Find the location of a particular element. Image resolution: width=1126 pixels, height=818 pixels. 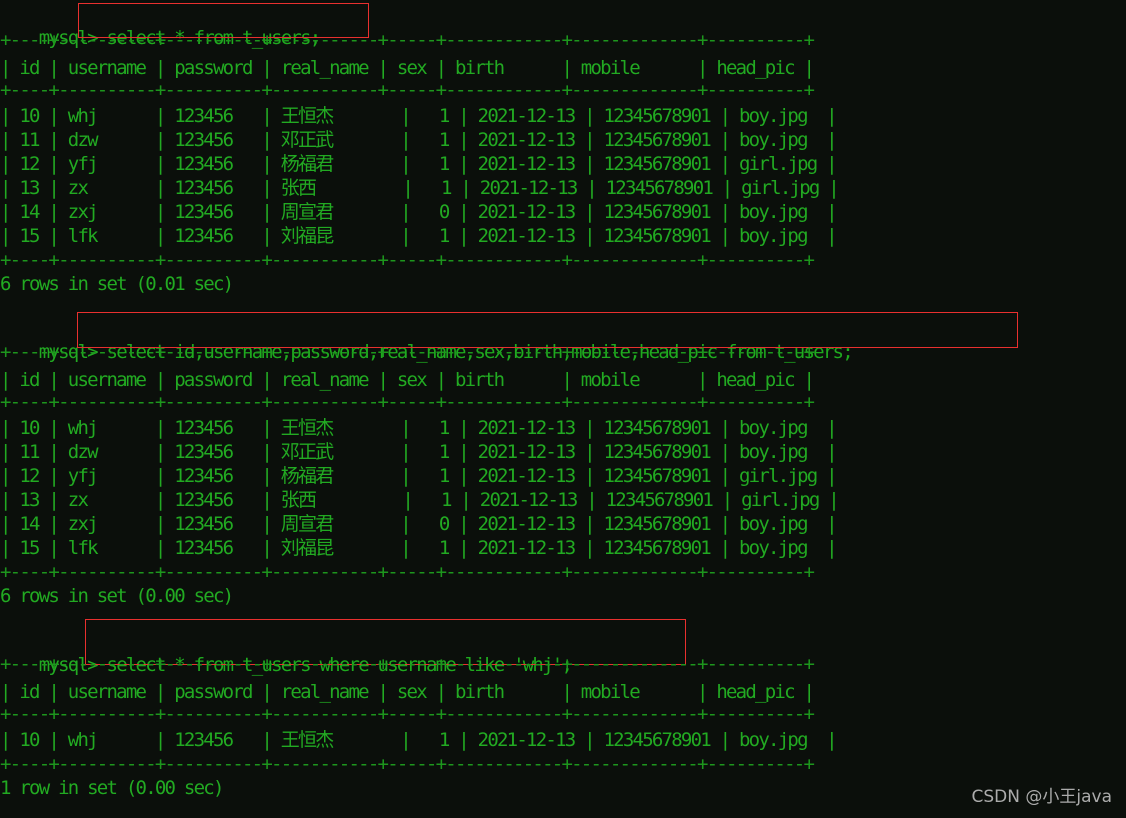

result-status-1: 6 rows in set (0.01 sec) is located at coordinates (117, 284).